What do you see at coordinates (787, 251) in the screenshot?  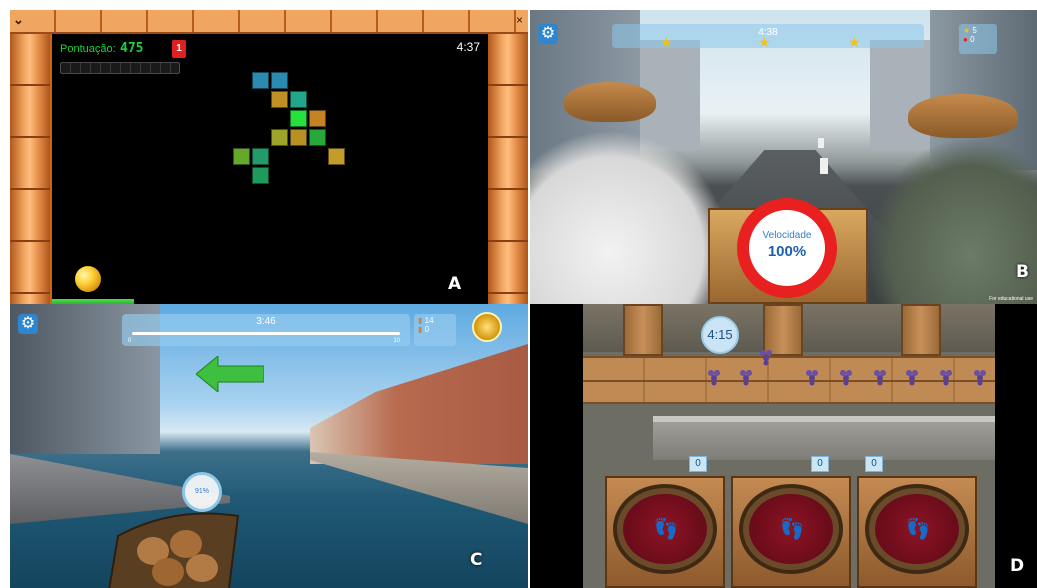 I see `speed-value: 100%` at bounding box center [787, 251].